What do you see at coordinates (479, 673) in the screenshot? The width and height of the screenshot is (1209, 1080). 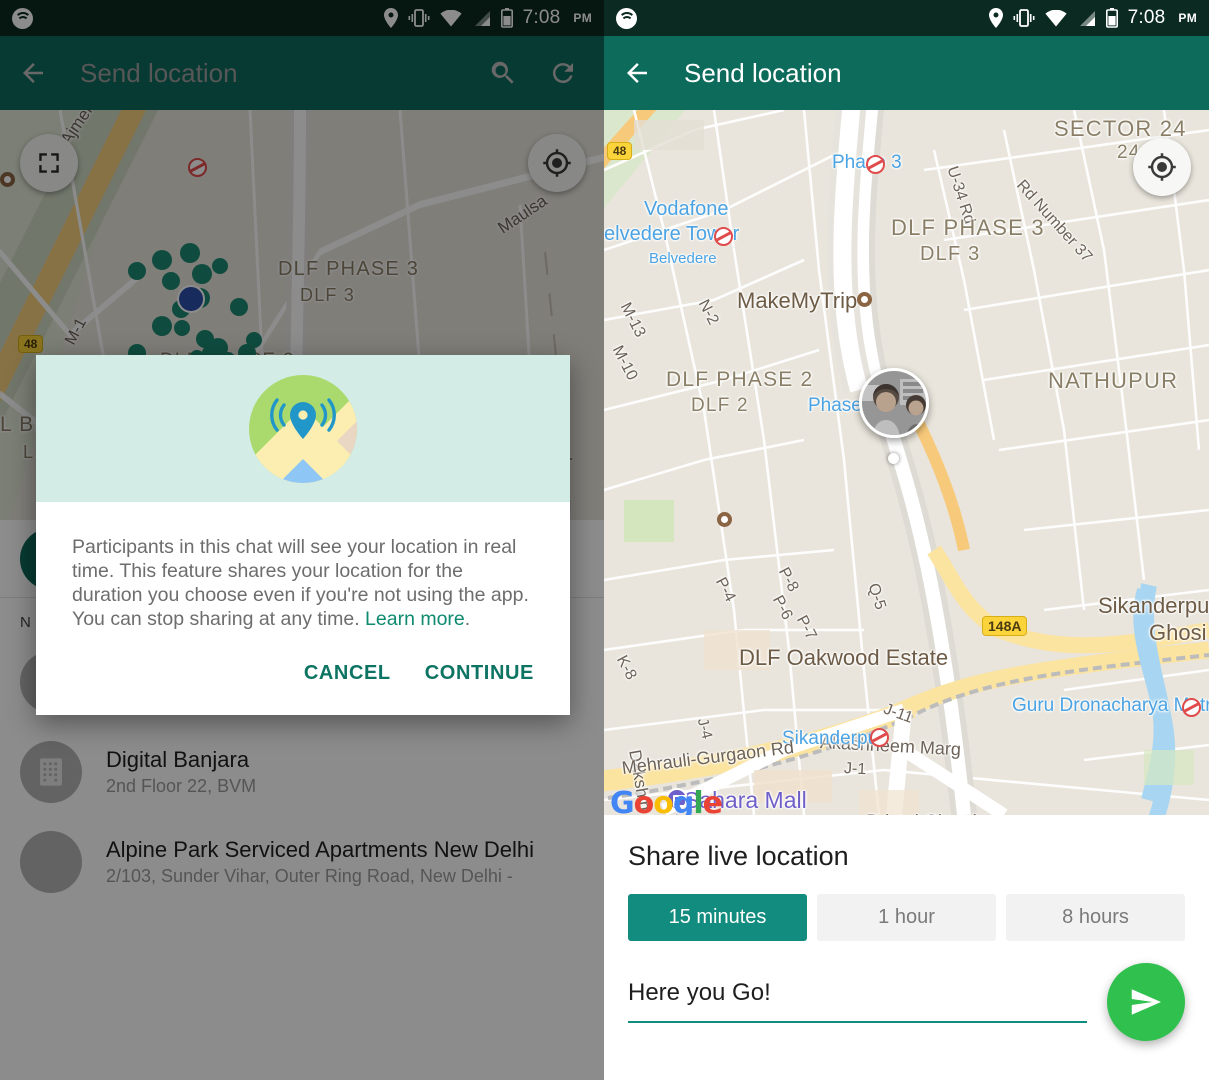 I see `continue-button: CONTINUE` at bounding box center [479, 673].